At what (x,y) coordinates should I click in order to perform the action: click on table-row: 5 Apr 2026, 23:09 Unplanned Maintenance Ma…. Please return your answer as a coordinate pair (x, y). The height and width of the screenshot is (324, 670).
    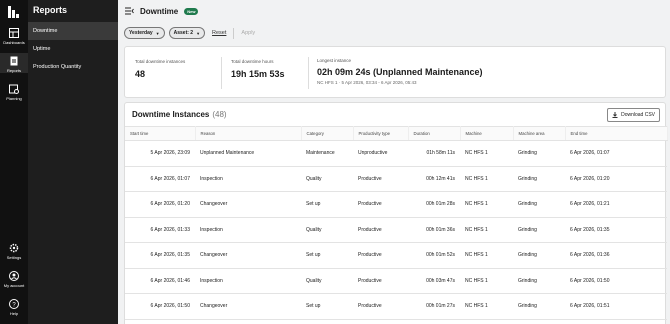
    Looking at the image, I should click on (396, 153).